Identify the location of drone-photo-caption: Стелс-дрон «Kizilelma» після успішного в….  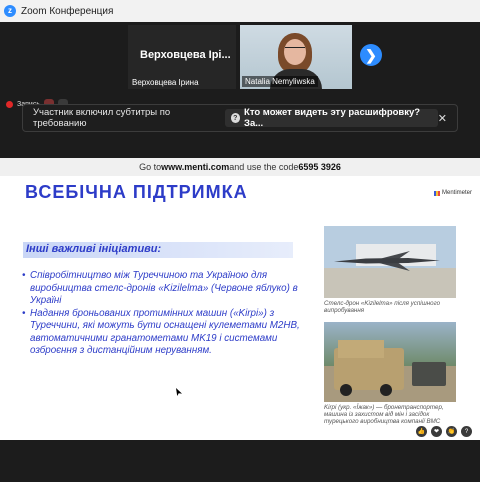
(382, 307).